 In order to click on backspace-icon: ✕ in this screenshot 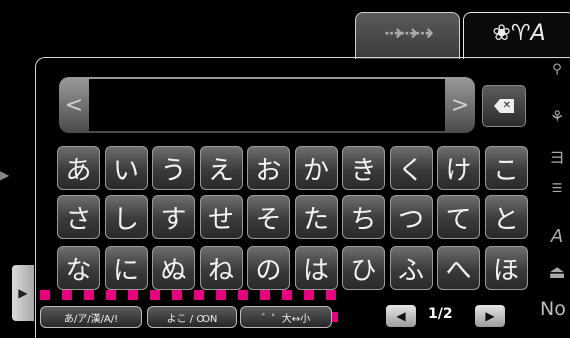, I will do `click(504, 106)`.